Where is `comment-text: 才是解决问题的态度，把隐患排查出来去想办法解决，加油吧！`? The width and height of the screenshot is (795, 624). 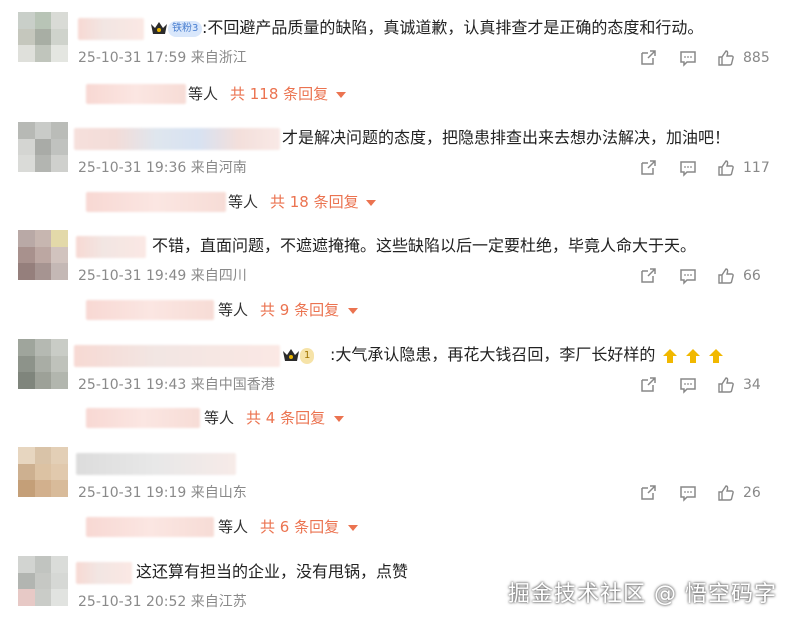
comment-text: 才是解决问题的态度，把隐患排查出来去想办法解决，加油吧！ is located at coordinates (506, 137).